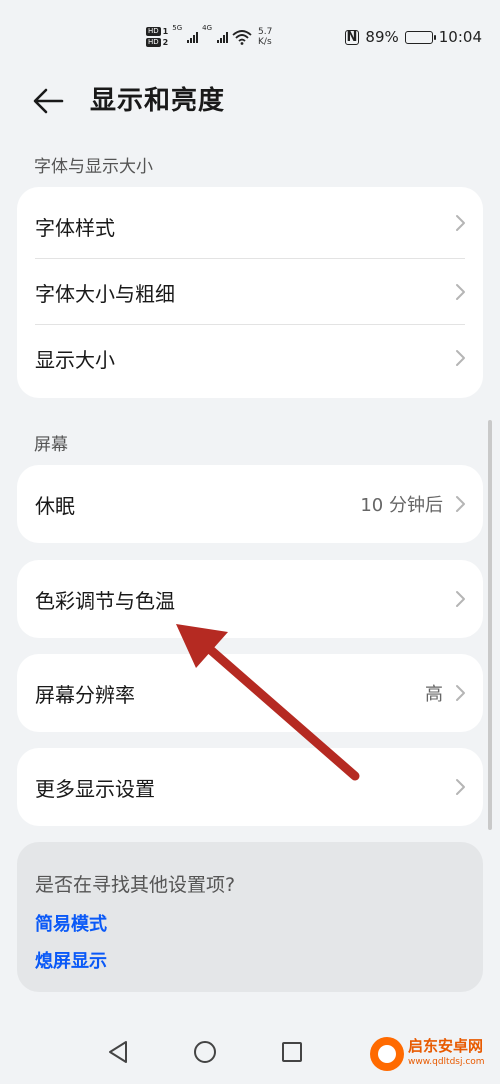 The width and height of the screenshot is (500, 1084). Describe the element at coordinates (387, 1054) in the screenshot. I see `watermark-logo-icon` at that location.